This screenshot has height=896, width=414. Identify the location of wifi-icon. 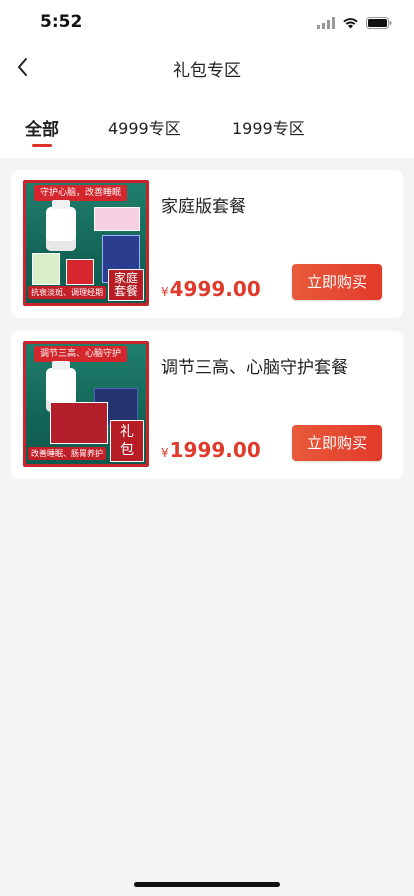
(350, 23).